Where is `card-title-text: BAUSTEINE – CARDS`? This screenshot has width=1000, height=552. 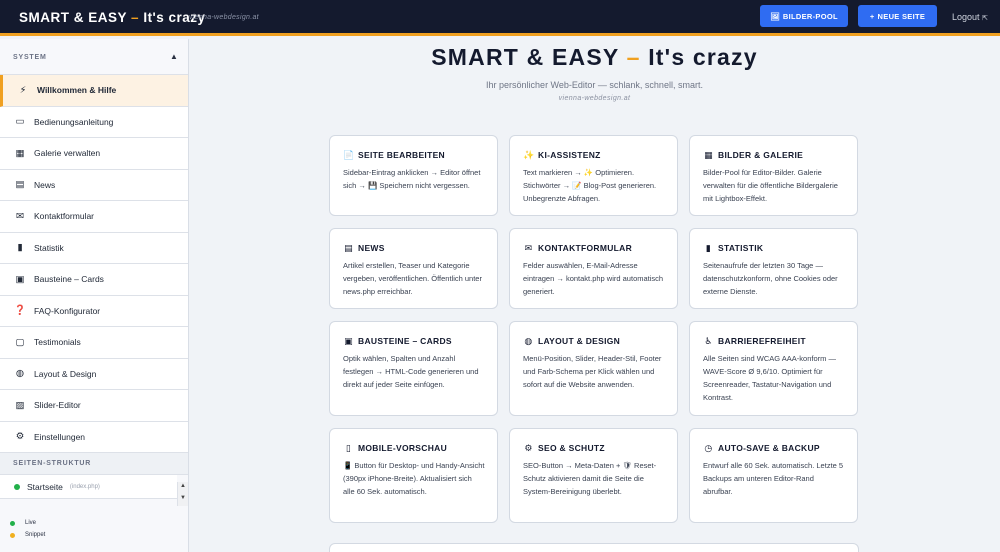
card-title-text: BAUSTEINE – CARDS is located at coordinates (405, 341).